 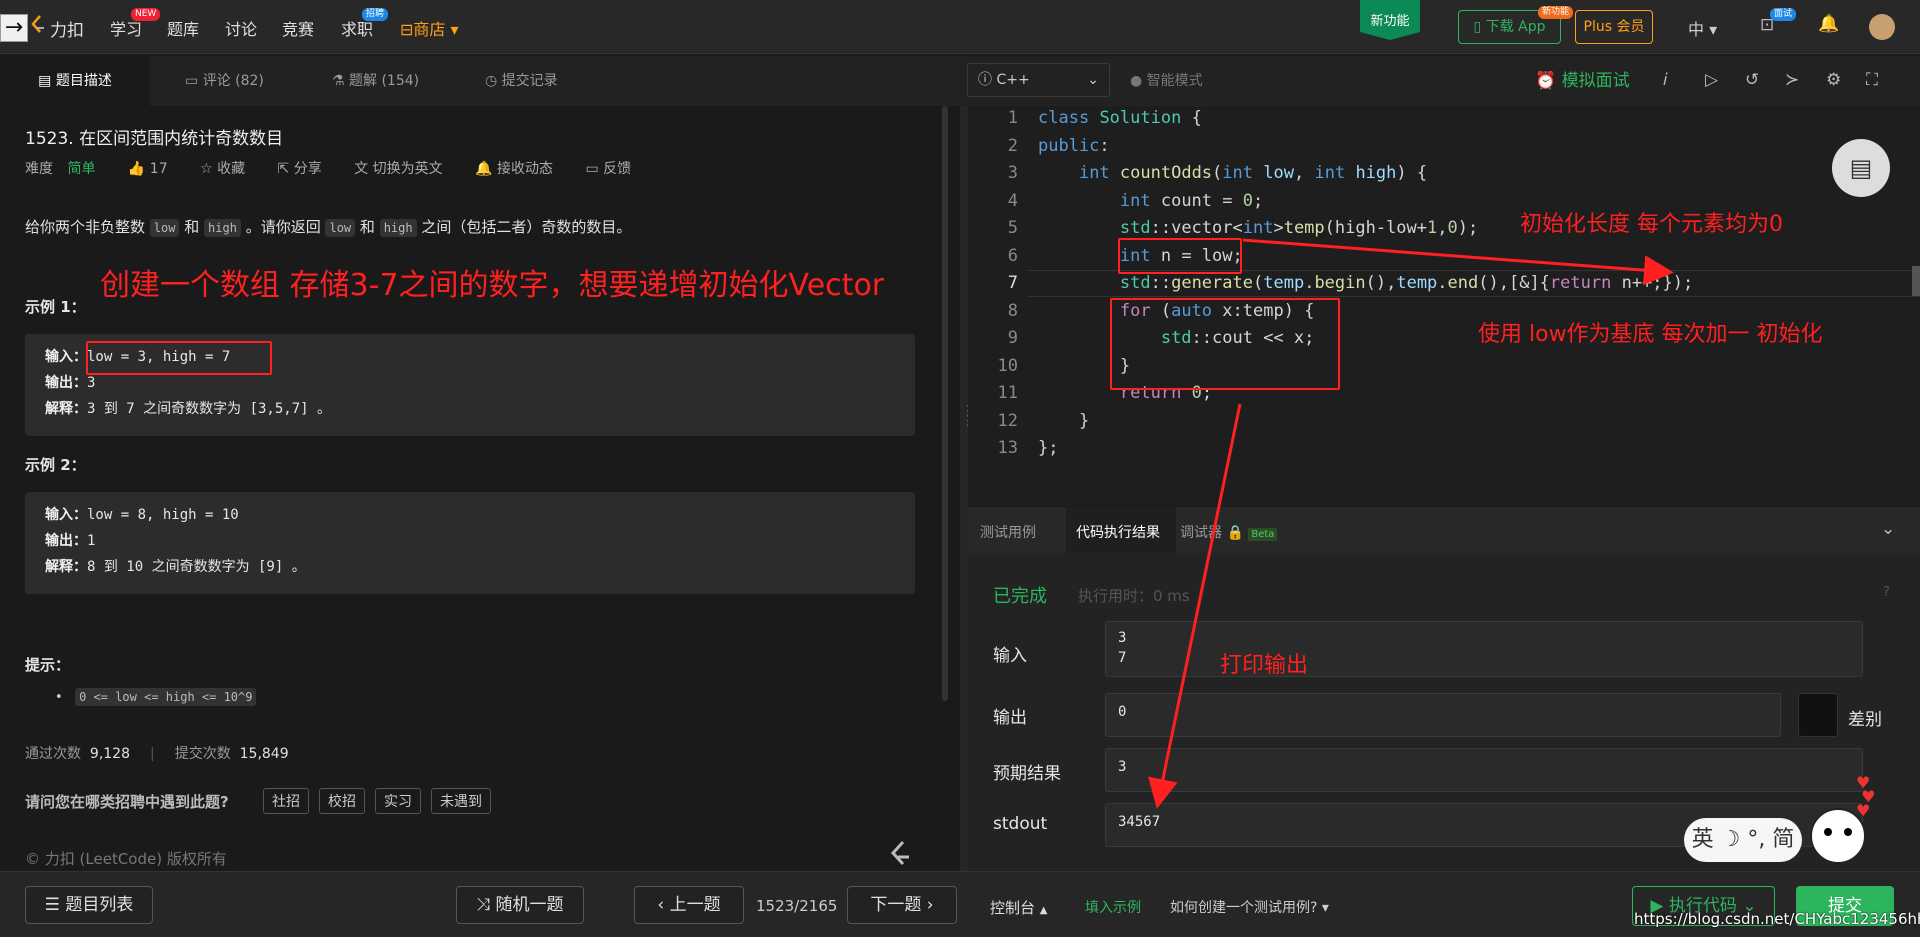 What do you see at coordinates (1043, 910) in the screenshot?
I see `caret-up-icon: ▲` at bounding box center [1043, 910].